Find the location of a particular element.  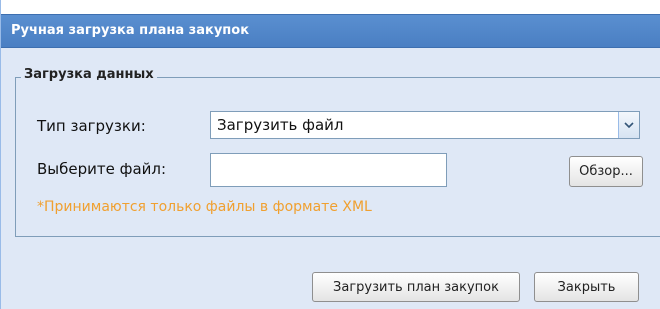

load-type-combobox: Загрузить файл is located at coordinates (425, 125).